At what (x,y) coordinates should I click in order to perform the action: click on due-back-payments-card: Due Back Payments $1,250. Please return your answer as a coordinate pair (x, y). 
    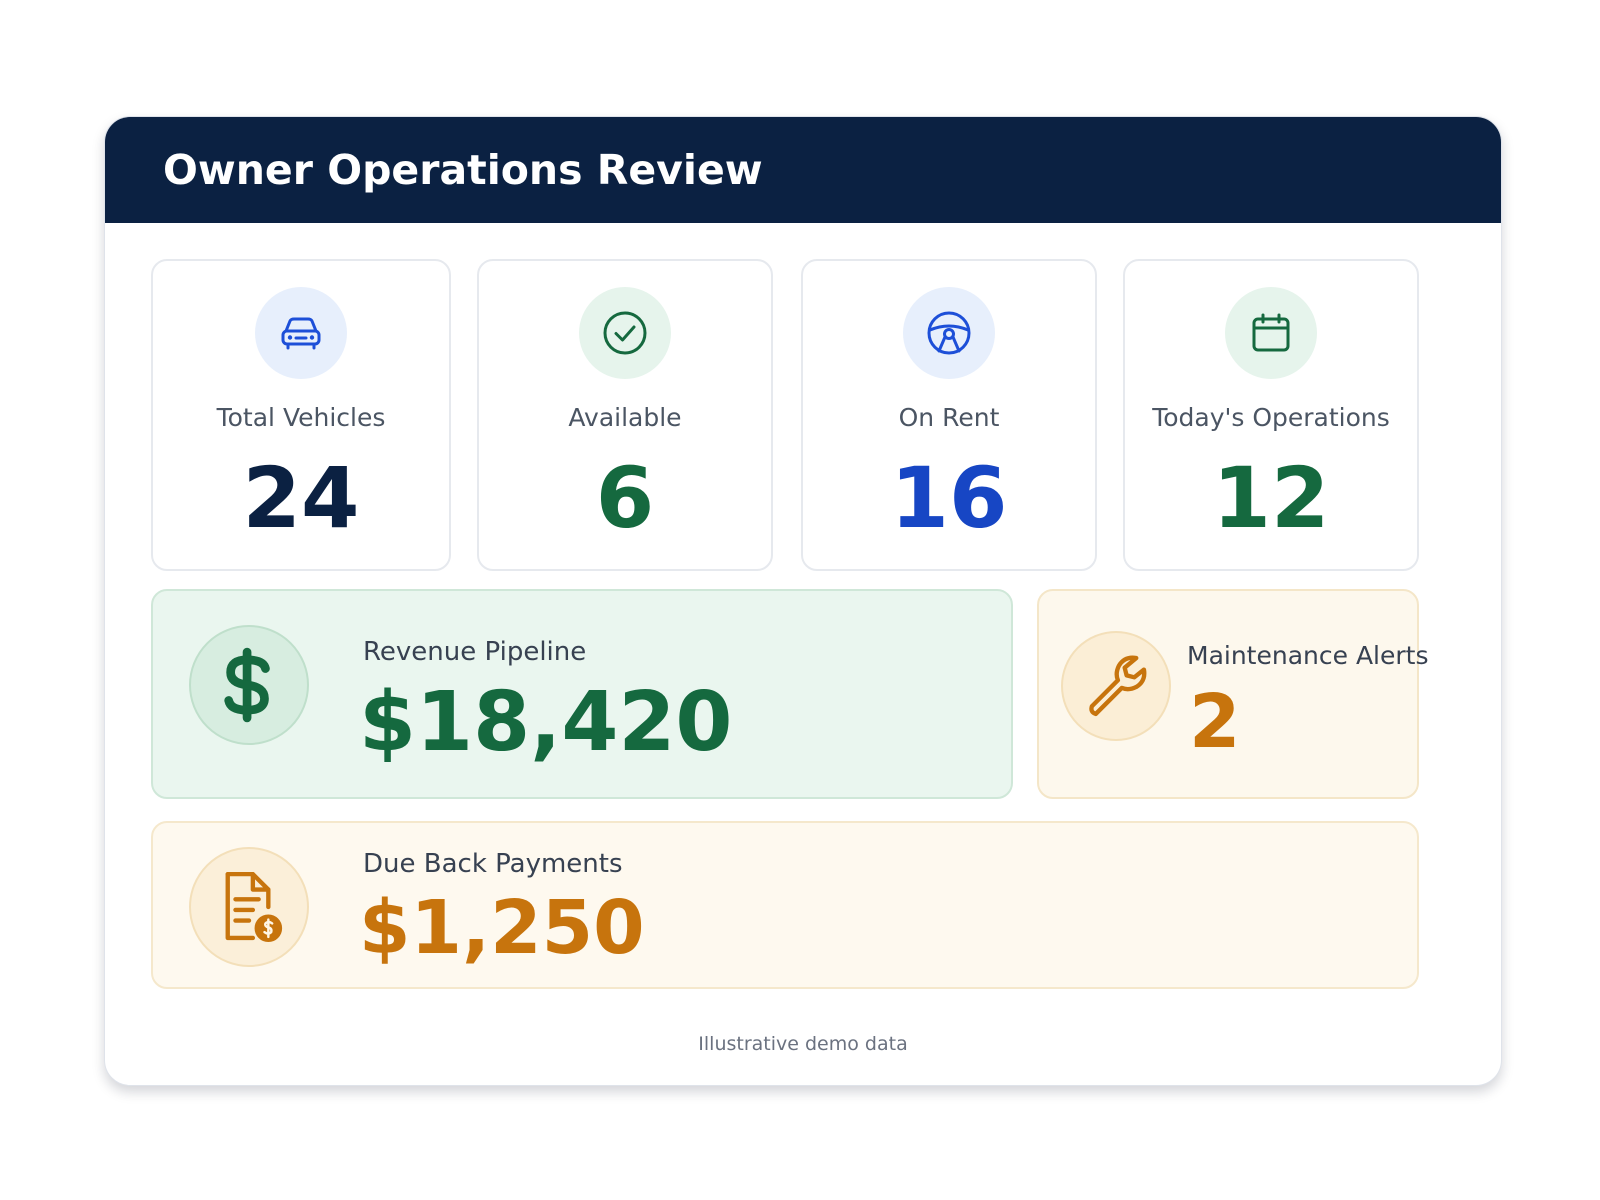
    Looking at the image, I should click on (785, 905).